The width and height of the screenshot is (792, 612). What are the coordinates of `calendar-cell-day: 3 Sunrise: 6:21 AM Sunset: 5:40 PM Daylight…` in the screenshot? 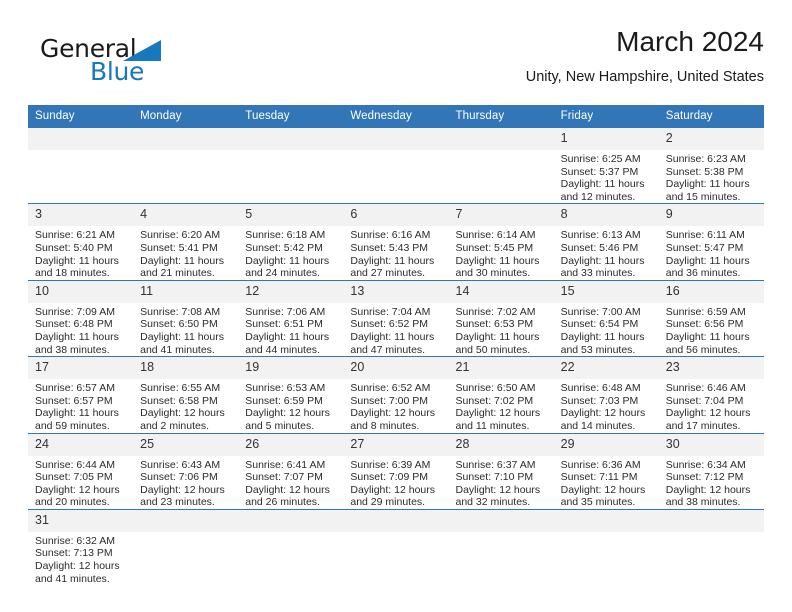 It's located at (81, 242).